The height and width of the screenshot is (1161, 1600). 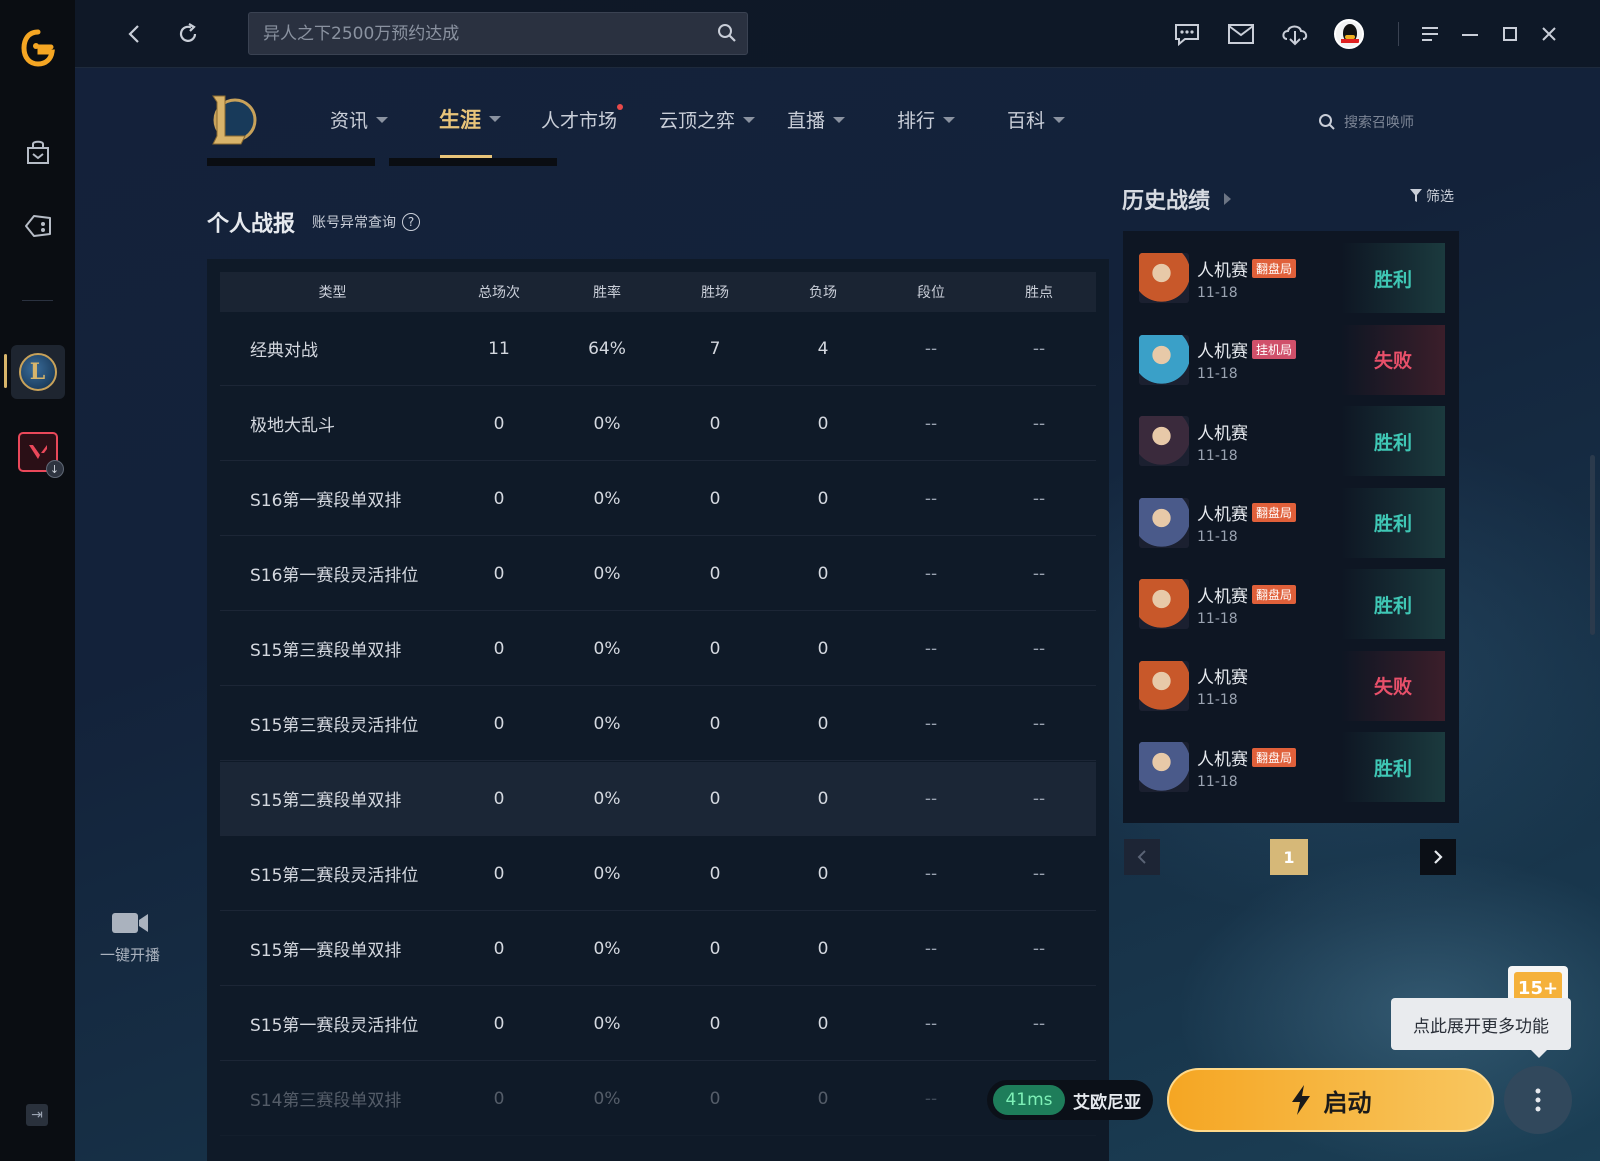 What do you see at coordinates (1289, 857) in the screenshot?
I see `page-number: 1` at bounding box center [1289, 857].